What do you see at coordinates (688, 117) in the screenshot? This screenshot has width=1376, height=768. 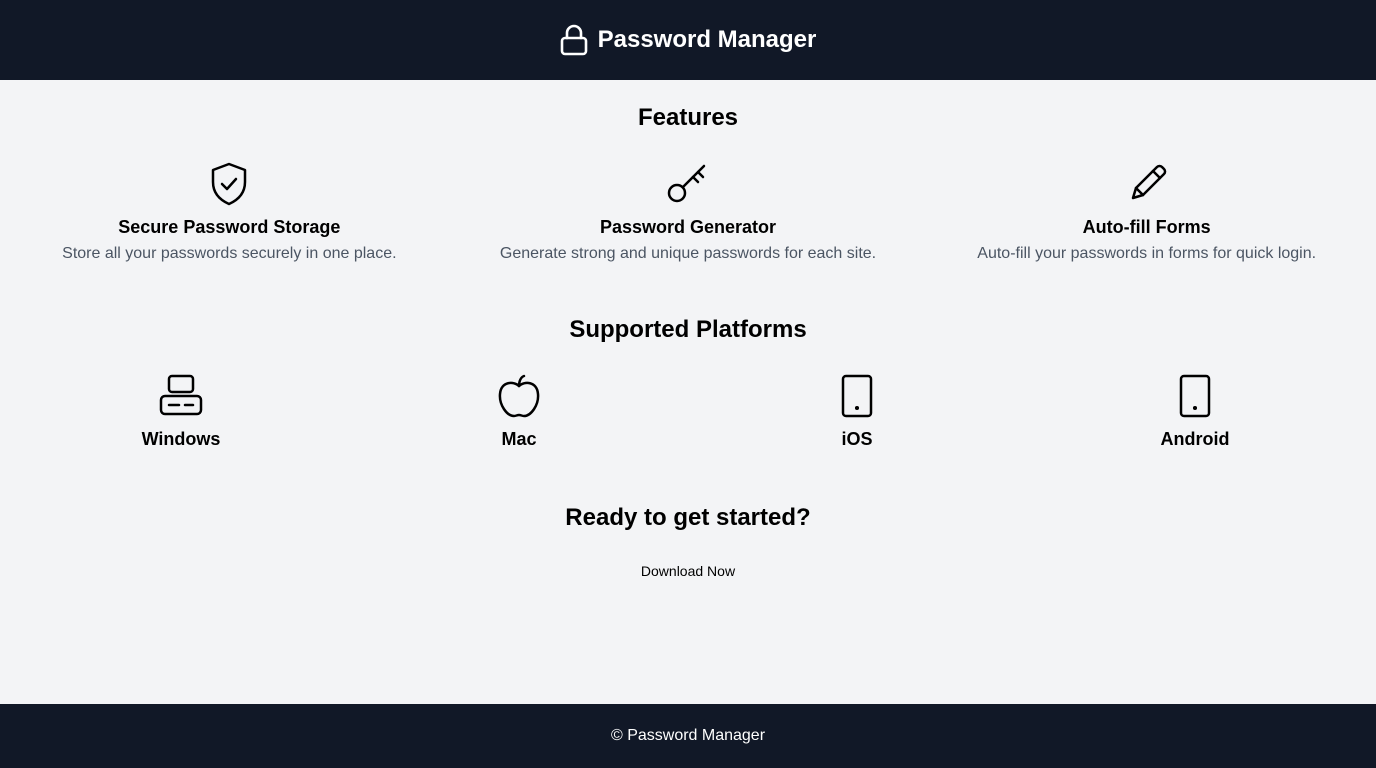 I see `features-heading: Features` at bounding box center [688, 117].